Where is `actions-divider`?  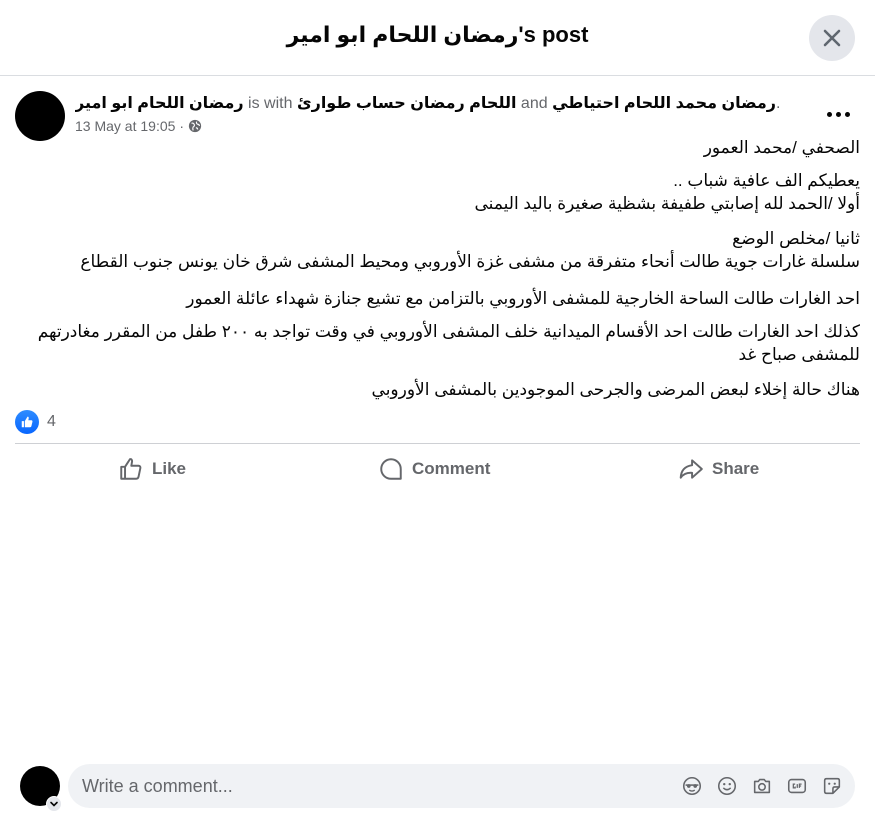 actions-divider is located at coordinates (437, 443).